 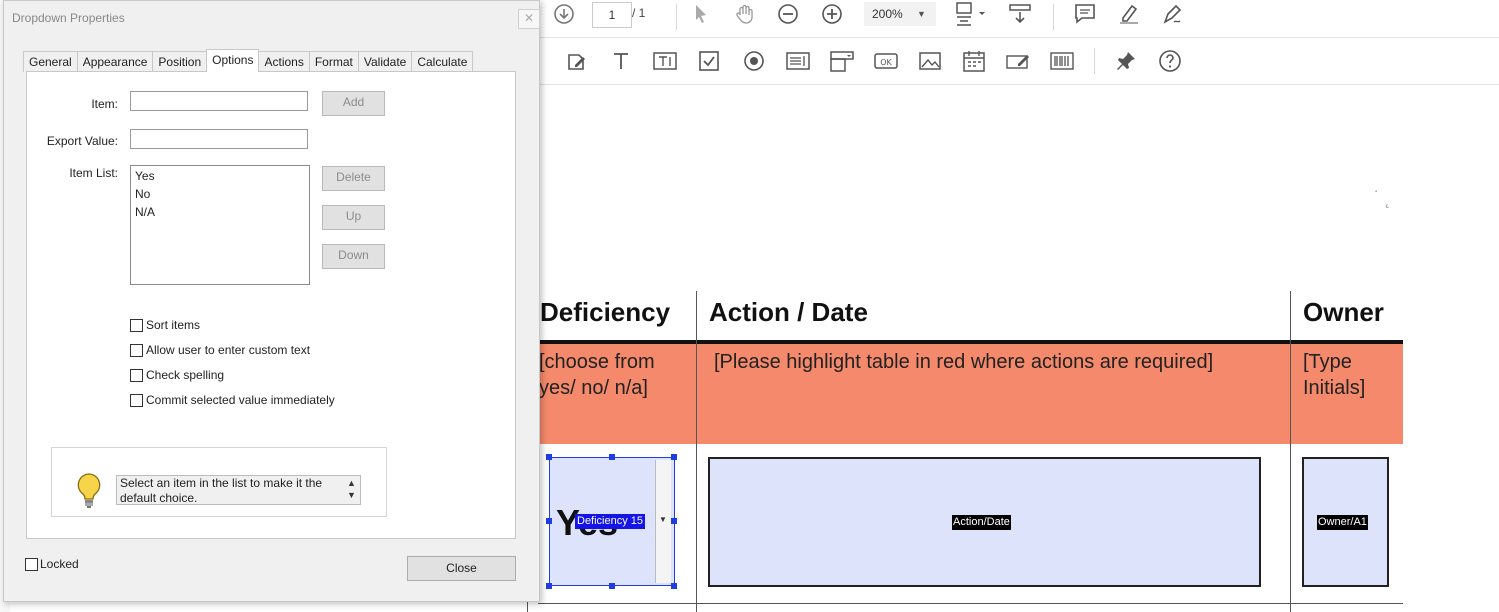 I want to click on field-name-label: Action/Date, so click(x=981, y=522).